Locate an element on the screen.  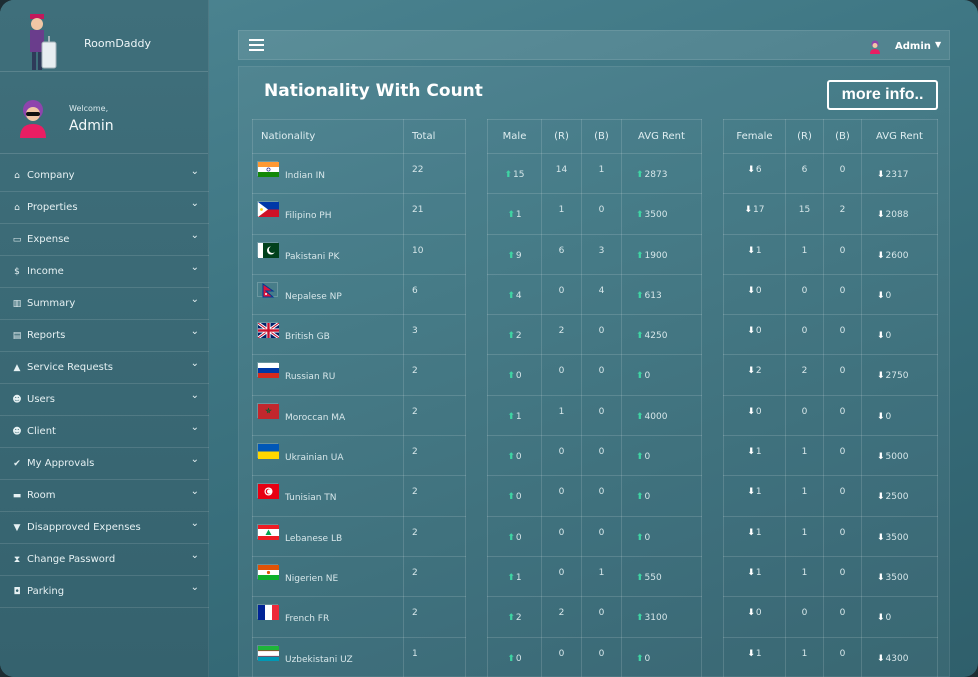
male-count-cell: ⬆2 is located at coordinates (514, 617).